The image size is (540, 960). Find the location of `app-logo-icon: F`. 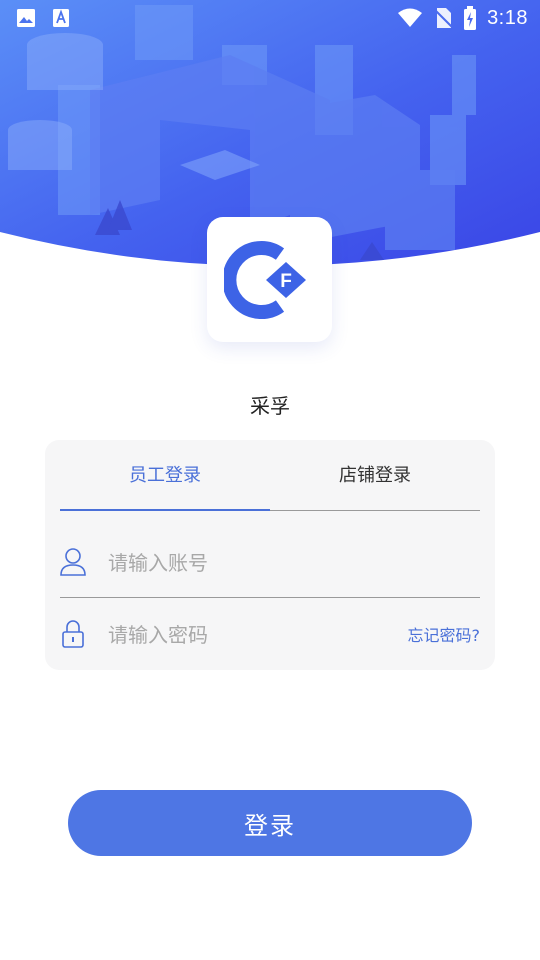

app-logo-icon: F is located at coordinates (264, 279).